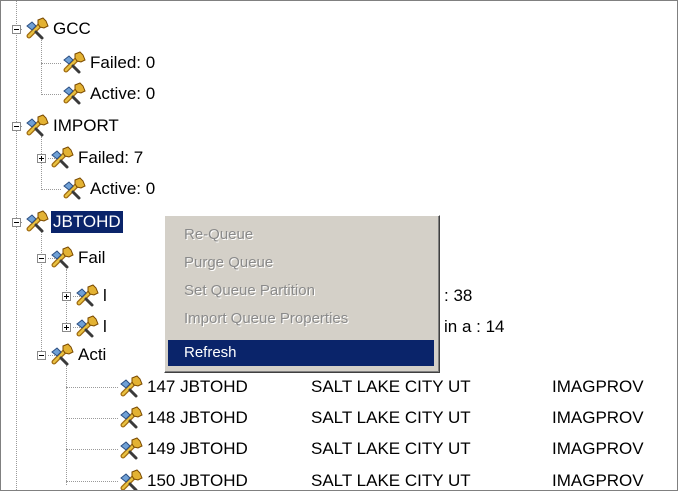 This screenshot has width=678, height=491. Describe the element at coordinates (105, 327) in the screenshot. I see `tree-node-jbtohd-failed-child-2: l` at that location.